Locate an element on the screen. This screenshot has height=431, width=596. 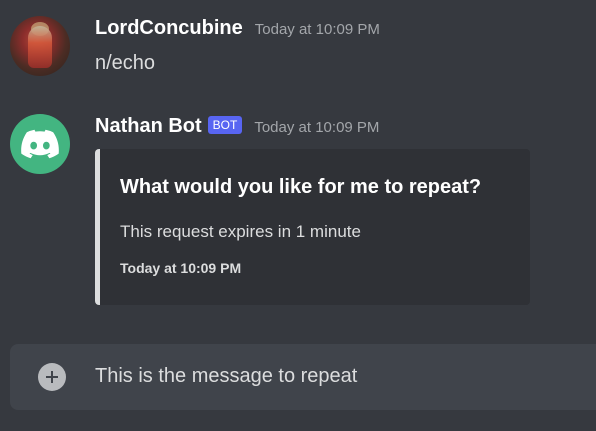
plus-circle-icon is located at coordinates (52, 377).